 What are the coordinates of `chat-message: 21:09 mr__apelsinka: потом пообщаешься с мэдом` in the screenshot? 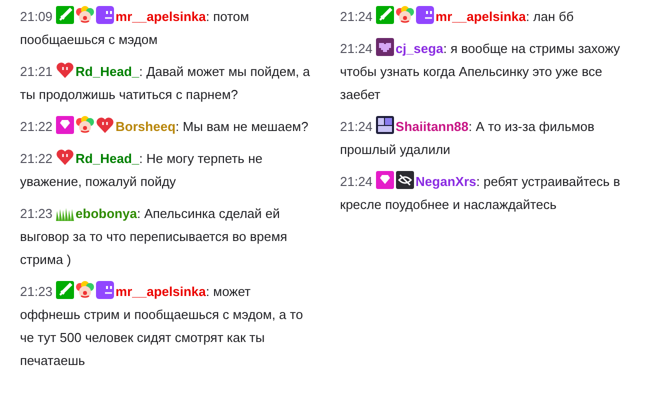 It's located at (166, 28).